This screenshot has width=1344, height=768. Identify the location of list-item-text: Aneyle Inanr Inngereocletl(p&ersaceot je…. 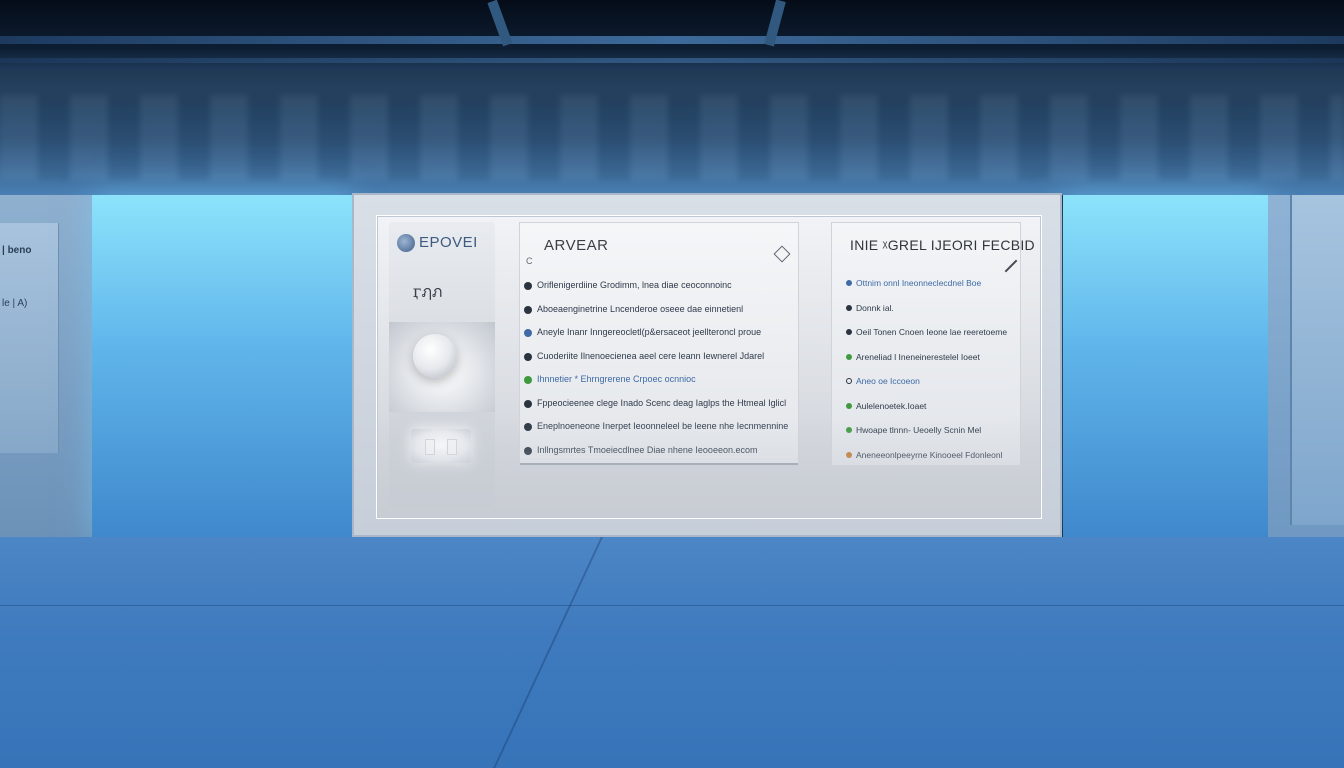
(649, 332).